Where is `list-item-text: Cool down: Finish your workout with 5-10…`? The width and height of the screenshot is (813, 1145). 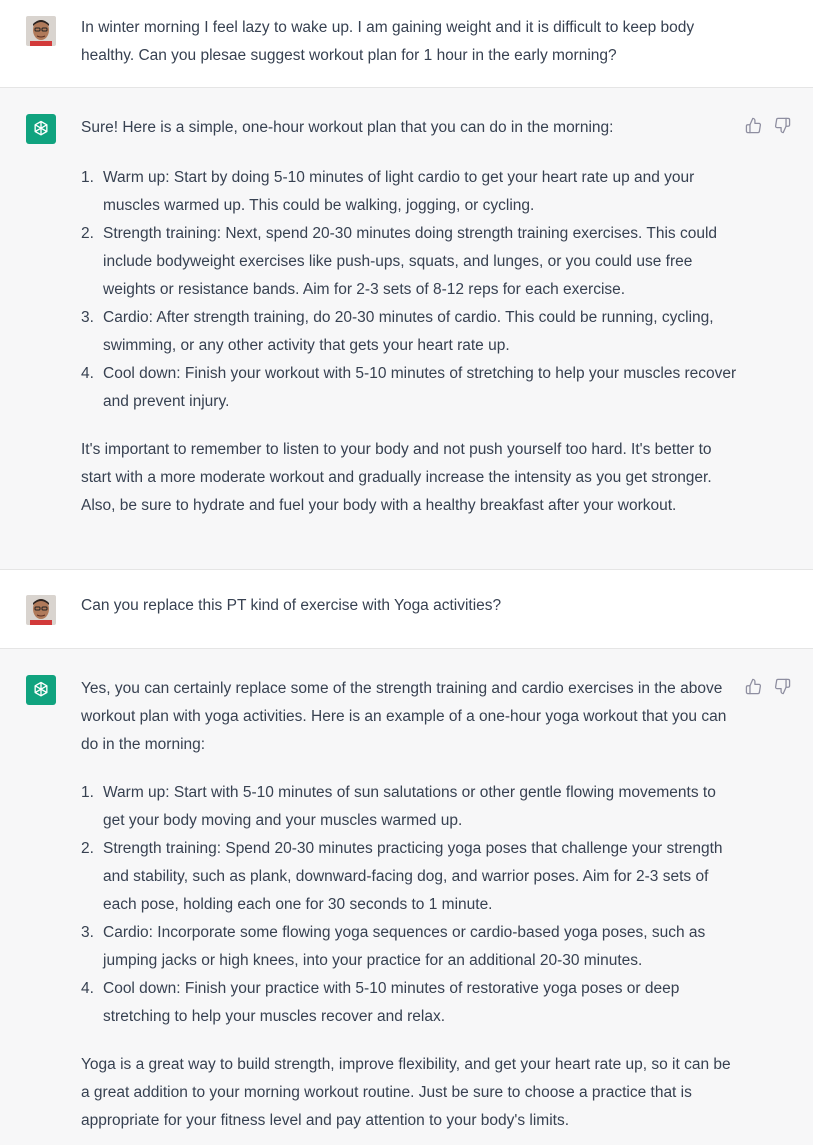
list-item-text: Cool down: Finish your workout with 5-10… is located at coordinates (420, 387).